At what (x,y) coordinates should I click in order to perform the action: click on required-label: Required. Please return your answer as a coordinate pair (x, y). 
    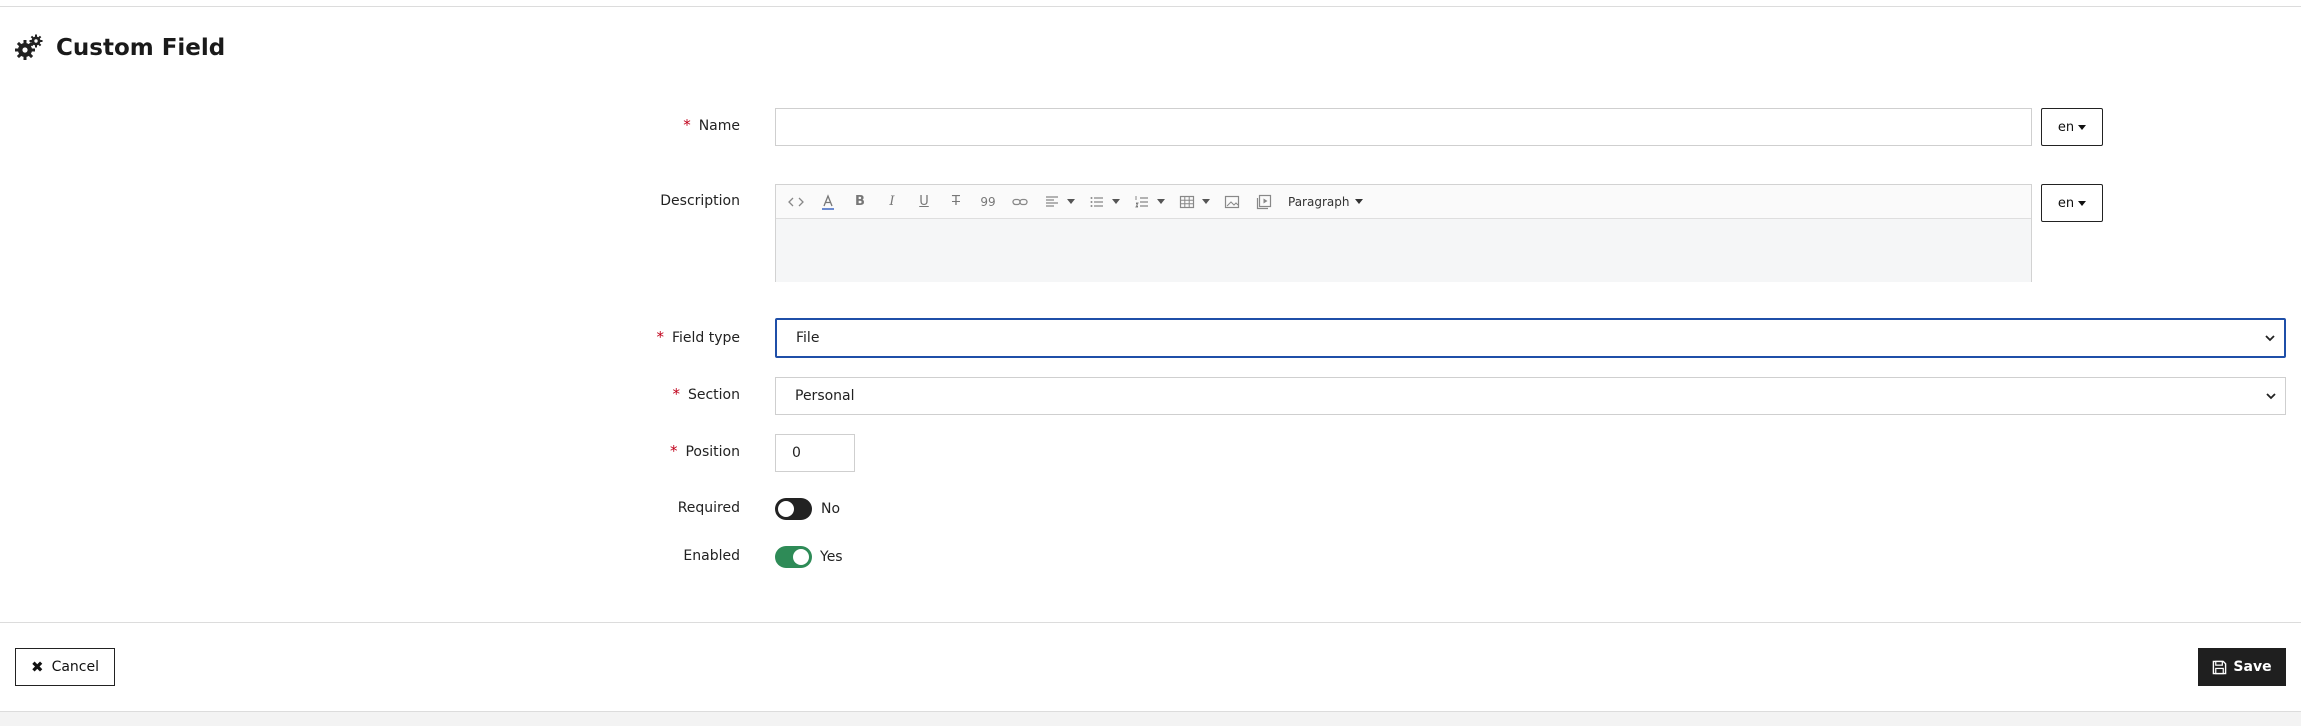
    Looking at the image, I should click on (708, 508).